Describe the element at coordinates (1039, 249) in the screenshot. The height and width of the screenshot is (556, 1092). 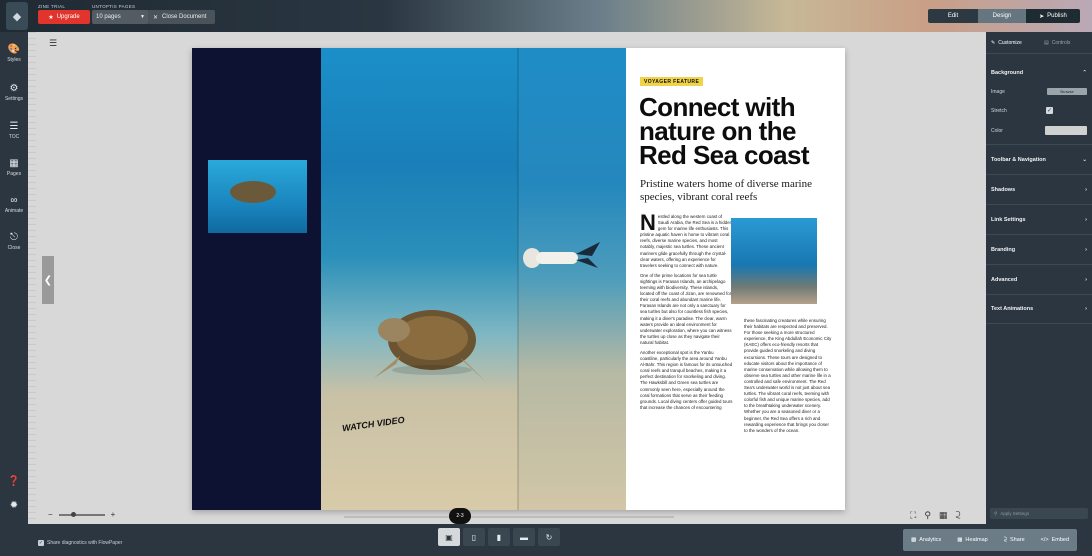
I see `section-branding: Branding ›` at that location.